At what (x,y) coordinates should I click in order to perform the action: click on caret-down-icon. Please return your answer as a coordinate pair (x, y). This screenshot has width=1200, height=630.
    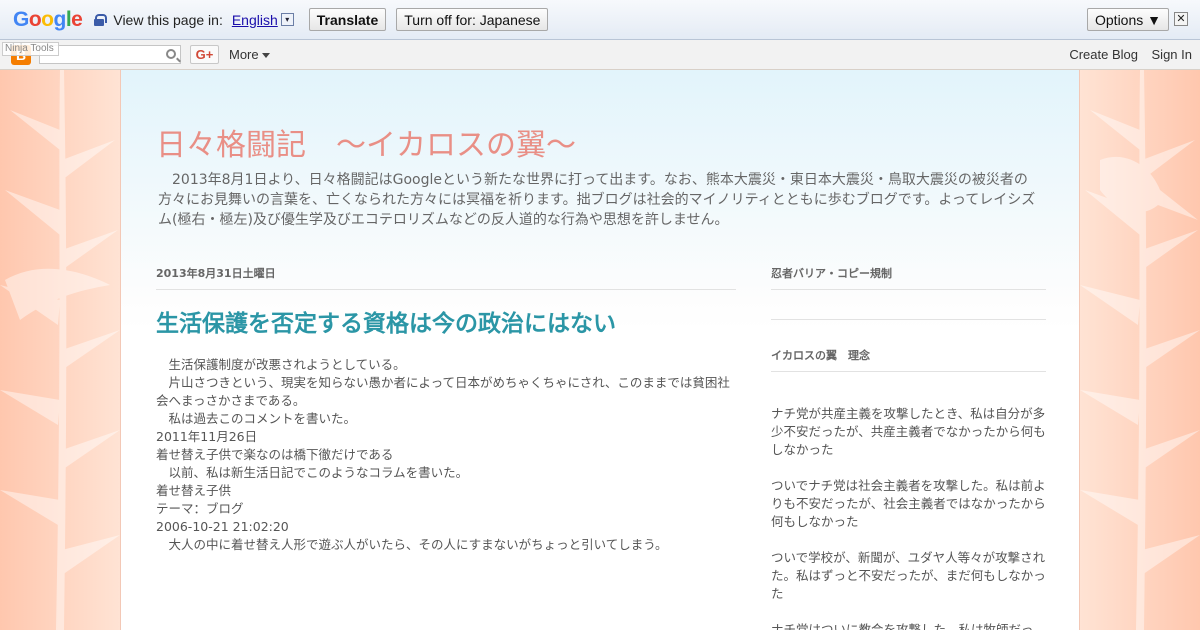
    Looking at the image, I should click on (265, 56).